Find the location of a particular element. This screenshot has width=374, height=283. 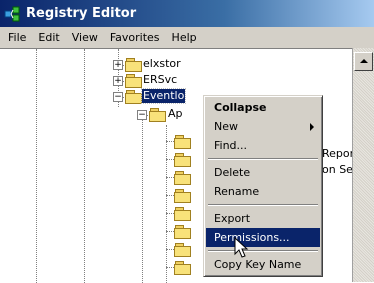

menu-item-copy-key-name: Copy Key Name is located at coordinates (263, 264).